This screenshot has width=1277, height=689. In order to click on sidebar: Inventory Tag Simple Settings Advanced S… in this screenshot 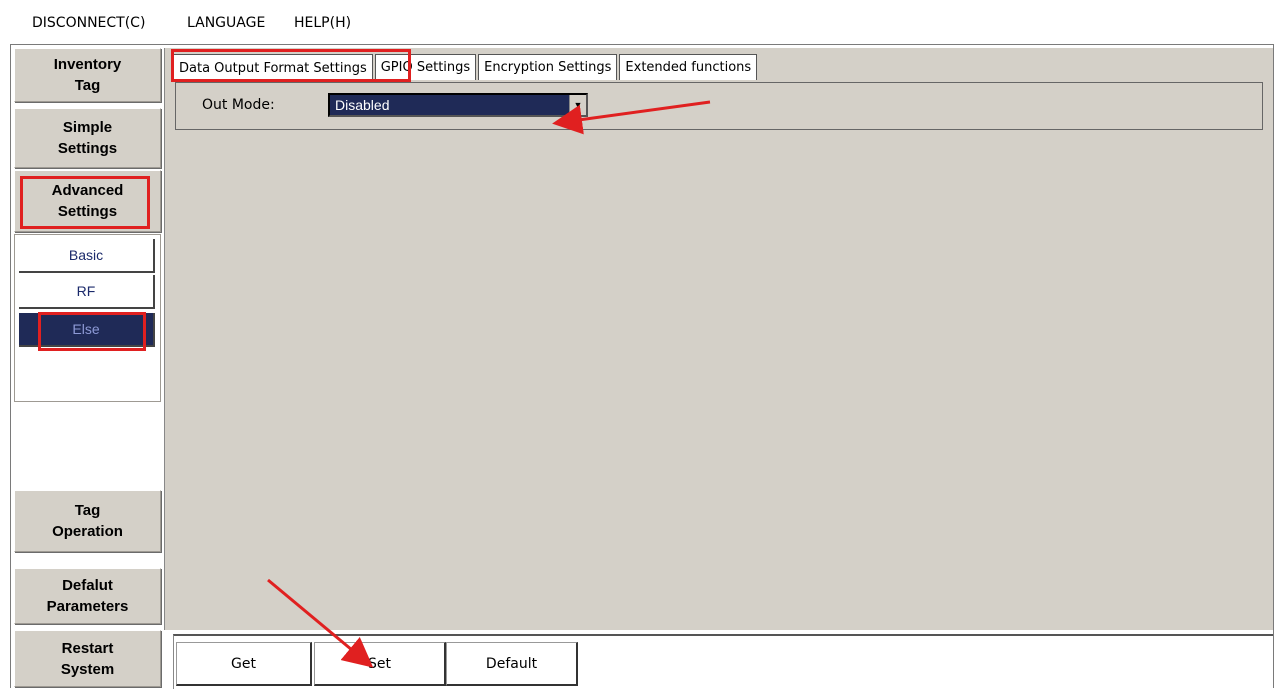, I will do `click(87, 367)`.